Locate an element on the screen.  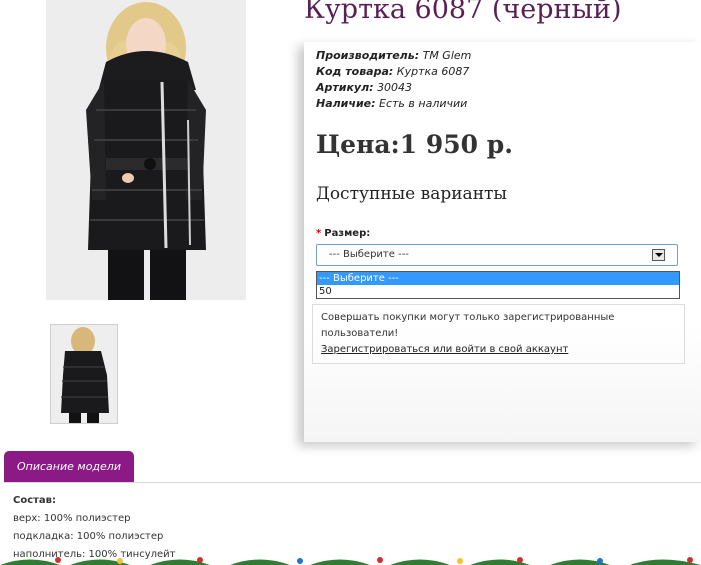
jacket-back-thumbnail-icon is located at coordinates (84, 374).